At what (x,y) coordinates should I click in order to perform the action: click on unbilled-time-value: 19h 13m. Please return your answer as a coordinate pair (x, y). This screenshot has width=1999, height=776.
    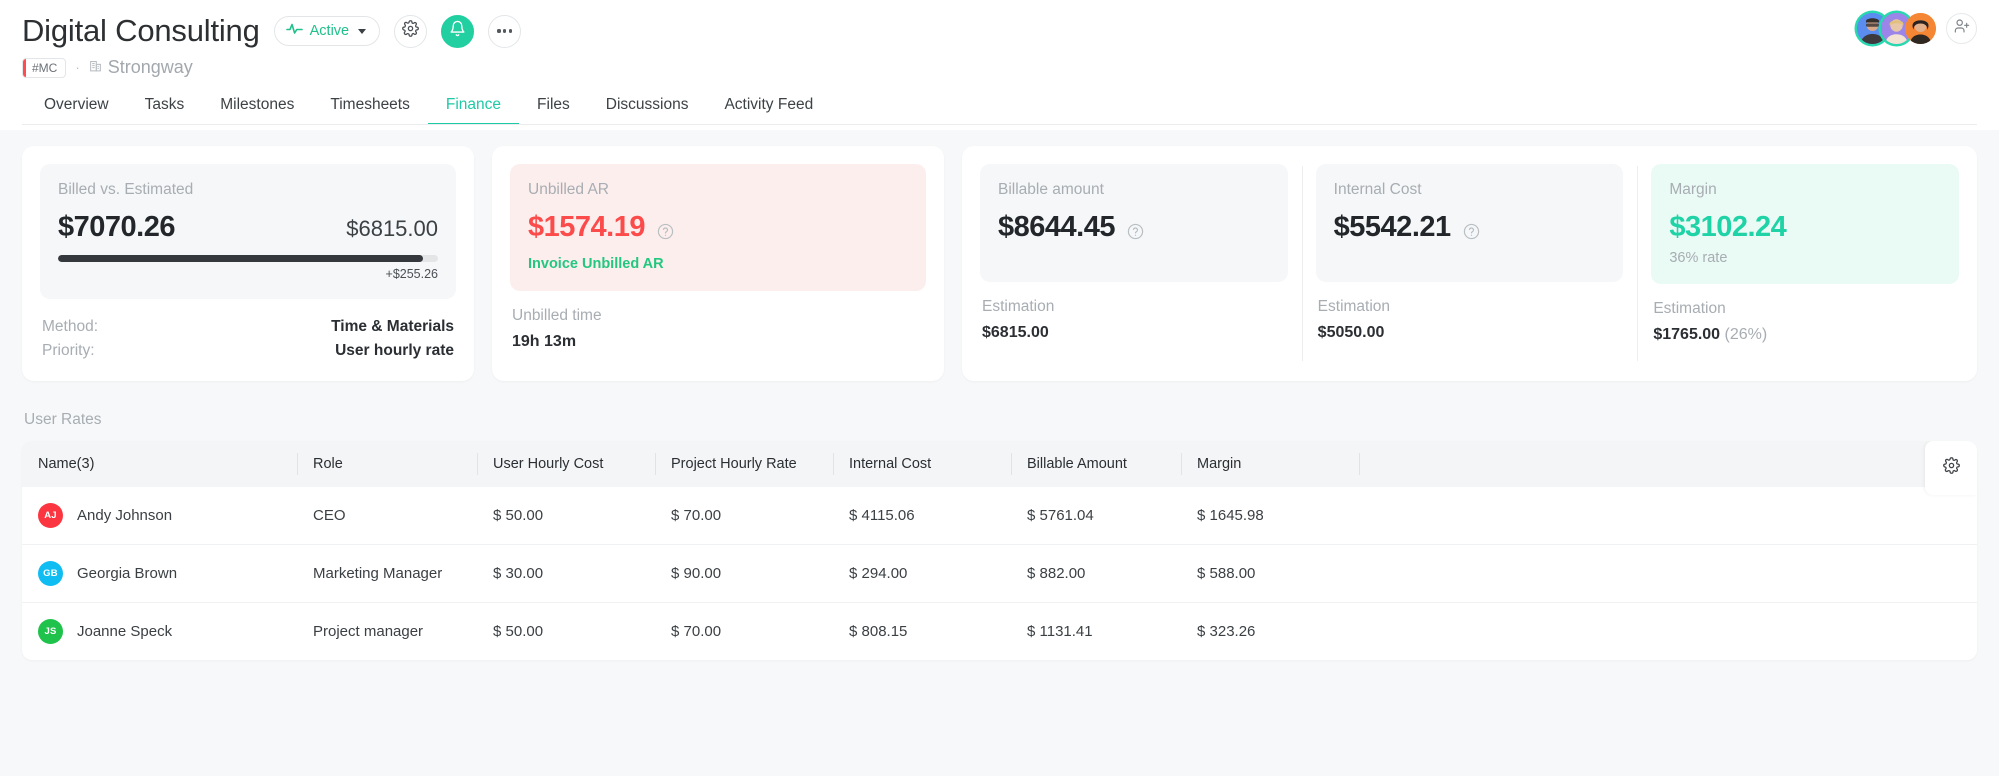
    Looking at the image, I should click on (544, 342).